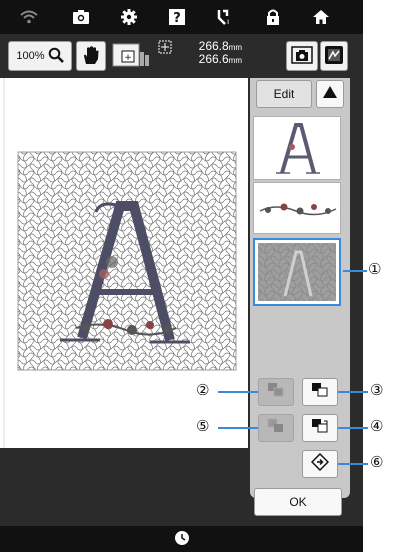 This screenshot has width=403, height=552. Describe the element at coordinates (375, 269) in the screenshot. I see `callout-1: ①` at that location.